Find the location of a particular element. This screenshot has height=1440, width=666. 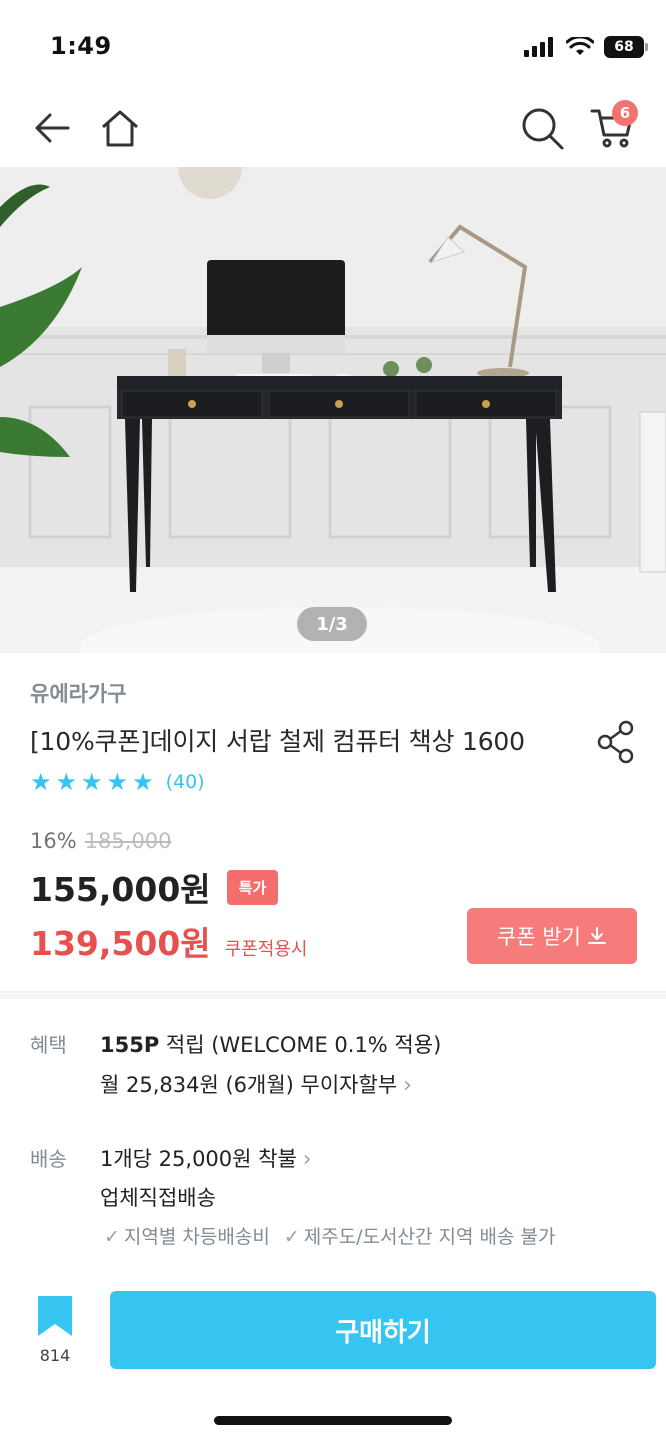

search-icon is located at coordinates (543, 129).